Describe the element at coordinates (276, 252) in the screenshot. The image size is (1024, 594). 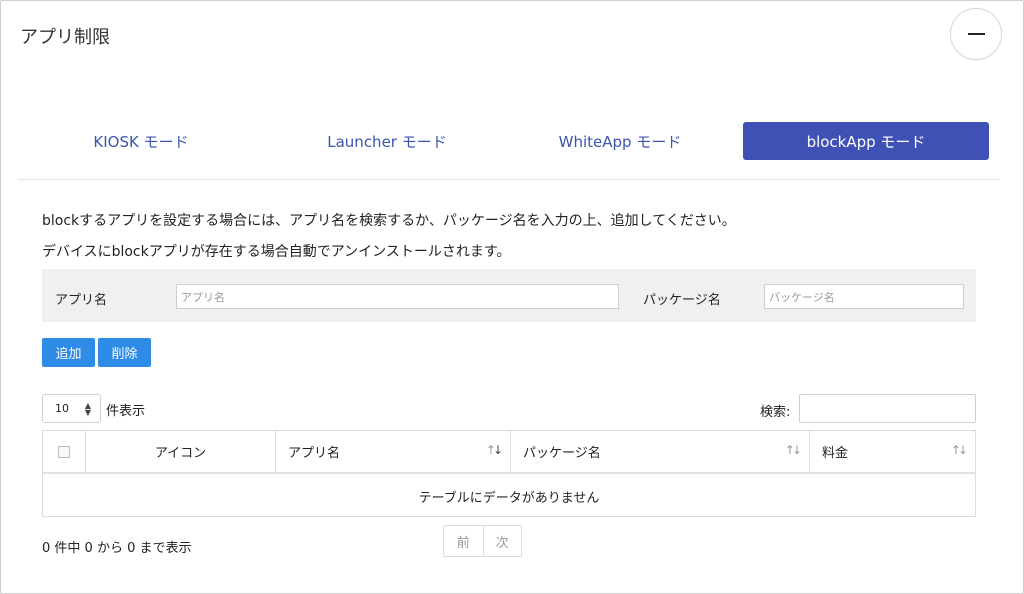
I see `description-line-2: デバイスにblockアプリが存在する場合自動でアンインストールされます。` at that location.